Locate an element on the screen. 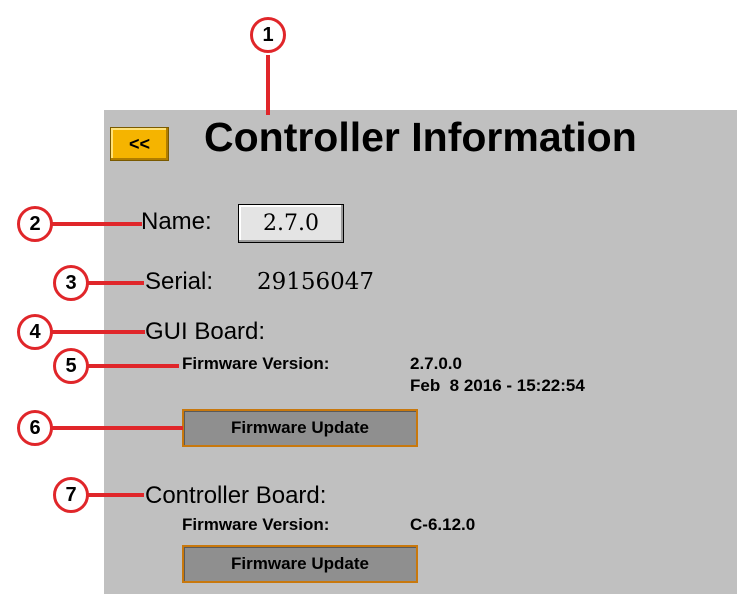 This screenshot has height=594, width=737. controller-firmware-label: Firmware Version: is located at coordinates (256, 524).